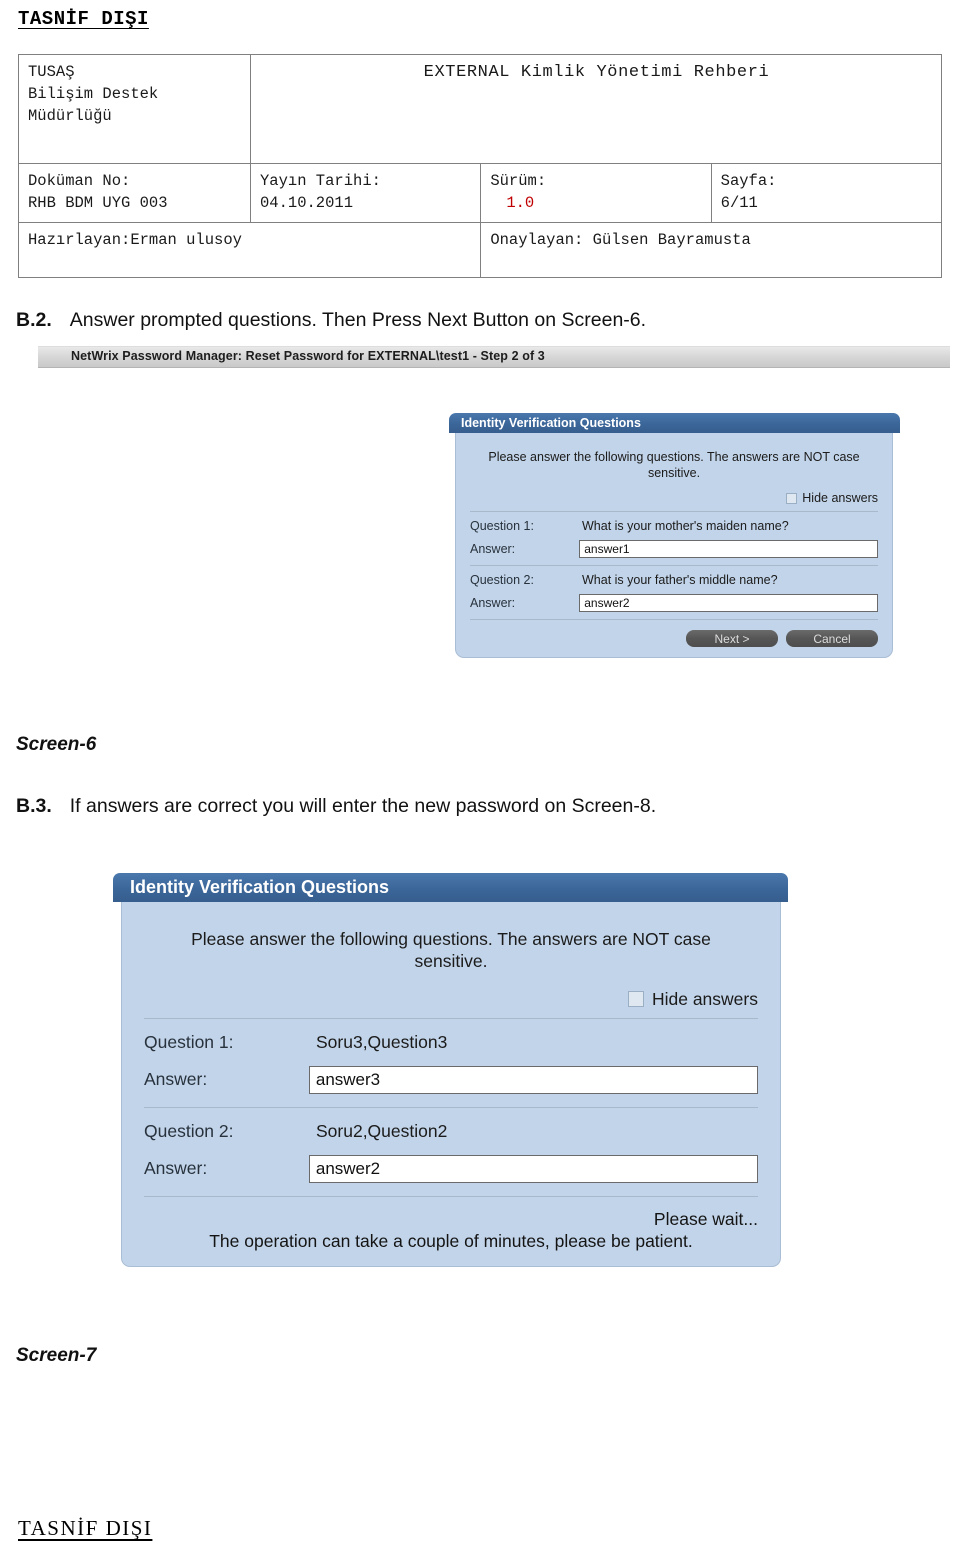  Describe the element at coordinates (832, 638) in the screenshot. I see `cancel-button: Cancel` at that location.